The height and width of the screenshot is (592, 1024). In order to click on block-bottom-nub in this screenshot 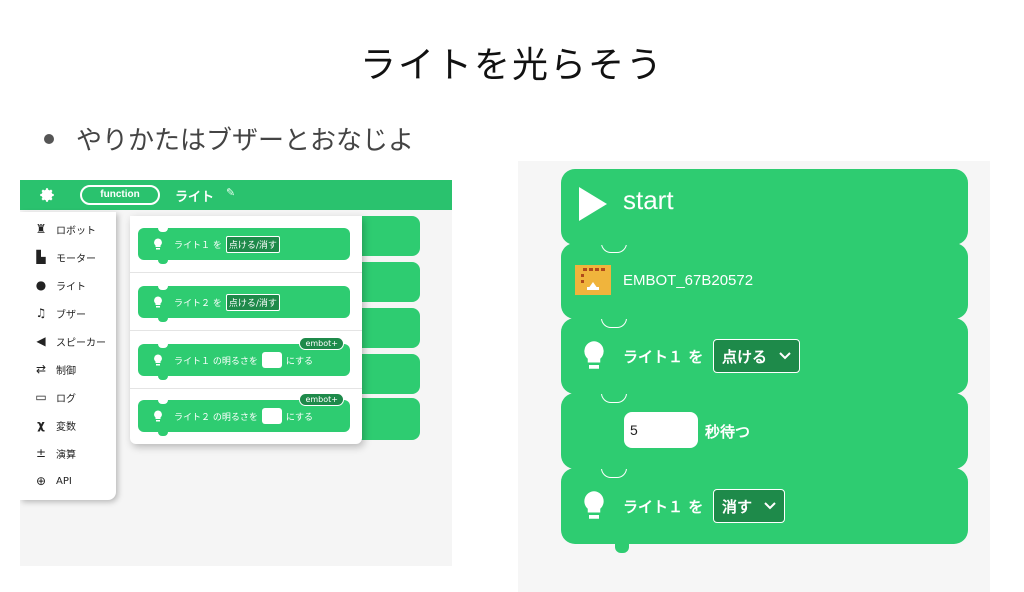, I will do `click(622, 548)`.